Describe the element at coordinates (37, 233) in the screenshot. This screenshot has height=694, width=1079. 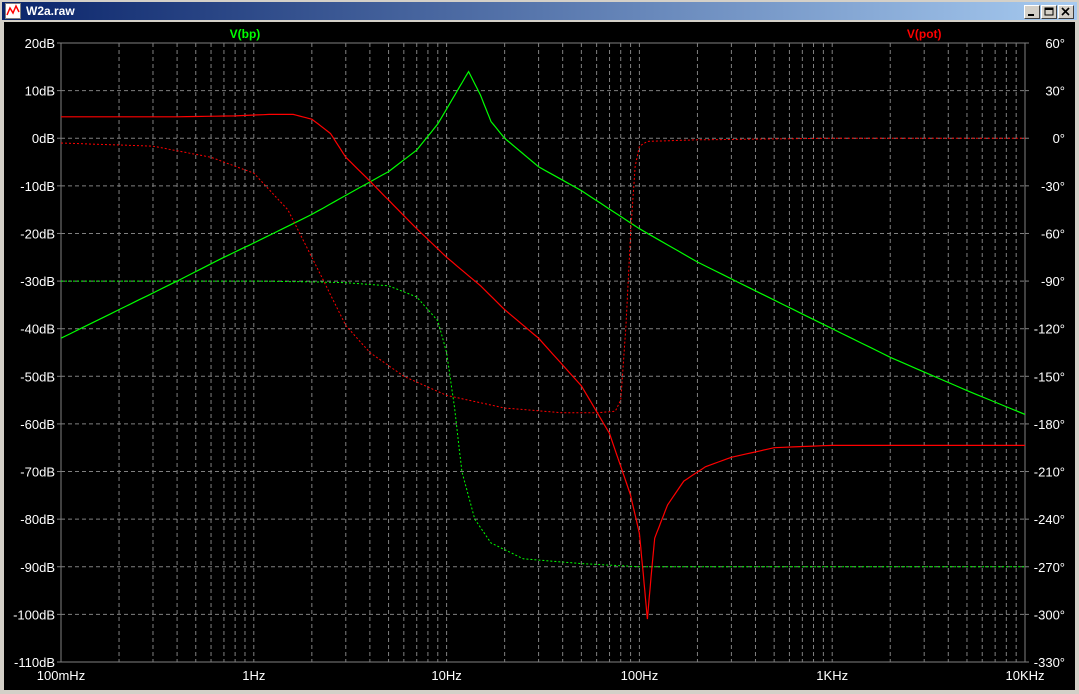
I see `y-left-tick-label: -20dB` at that location.